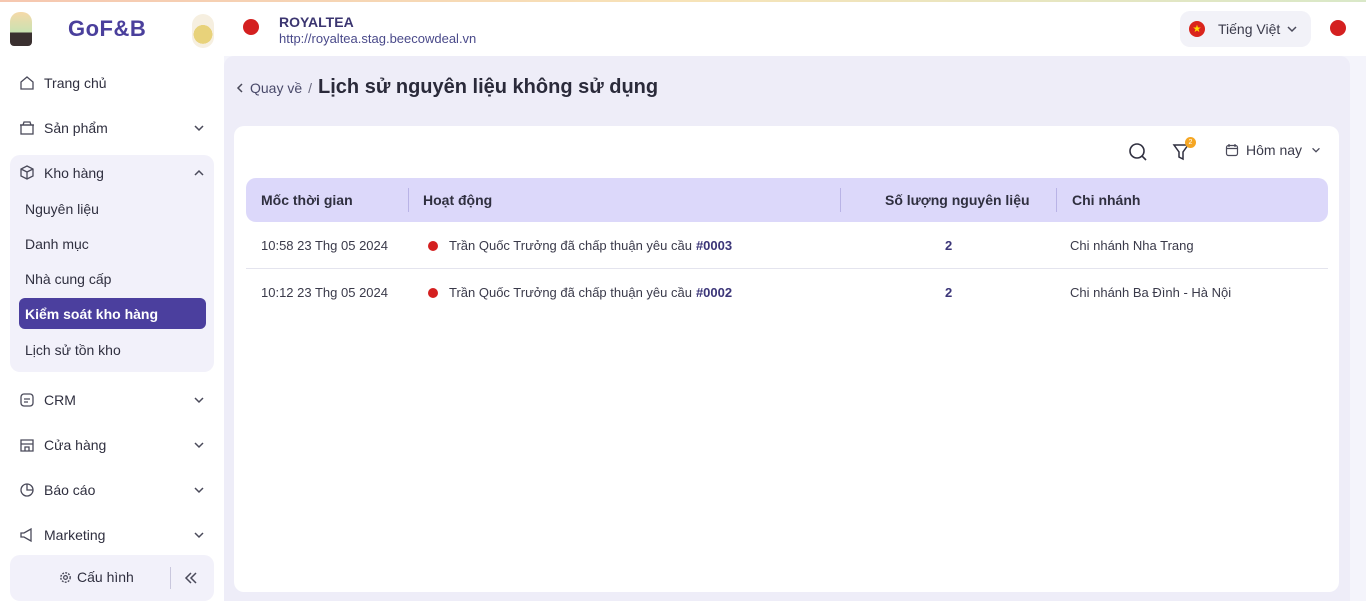  What do you see at coordinates (70, 490) in the screenshot?
I see `sidebar-item-label: Báo cáo` at bounding box center [70, 490].